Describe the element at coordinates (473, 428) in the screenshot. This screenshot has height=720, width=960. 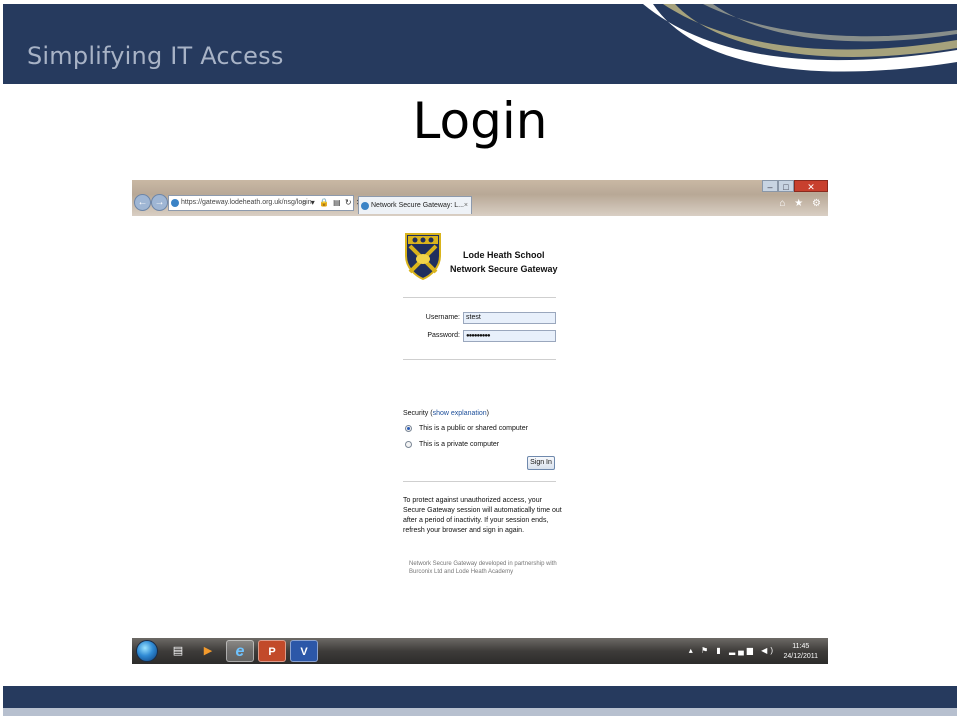
I see `public-computer-label: This is a public or shared computer` at that location.